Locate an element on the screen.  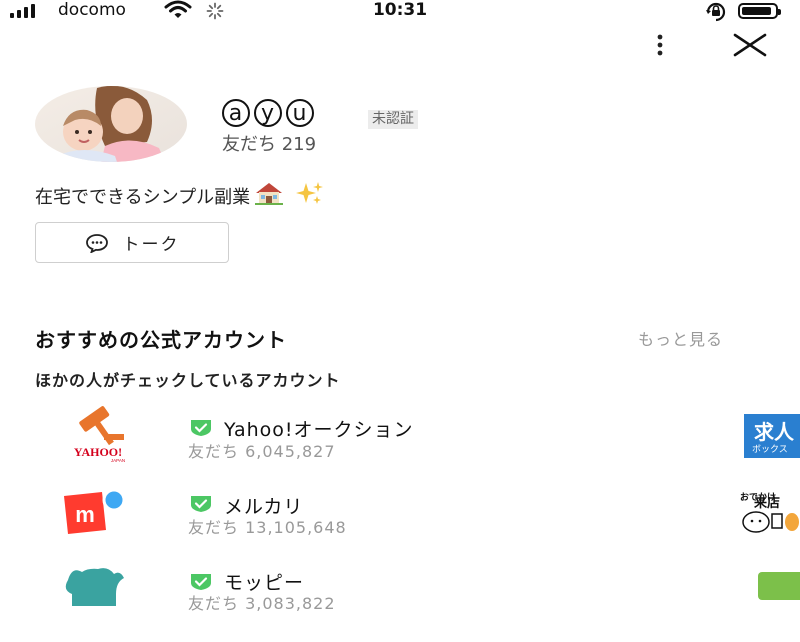
job-box-logo-icon: 求人 ボックス is located at coordinates (772, 436).